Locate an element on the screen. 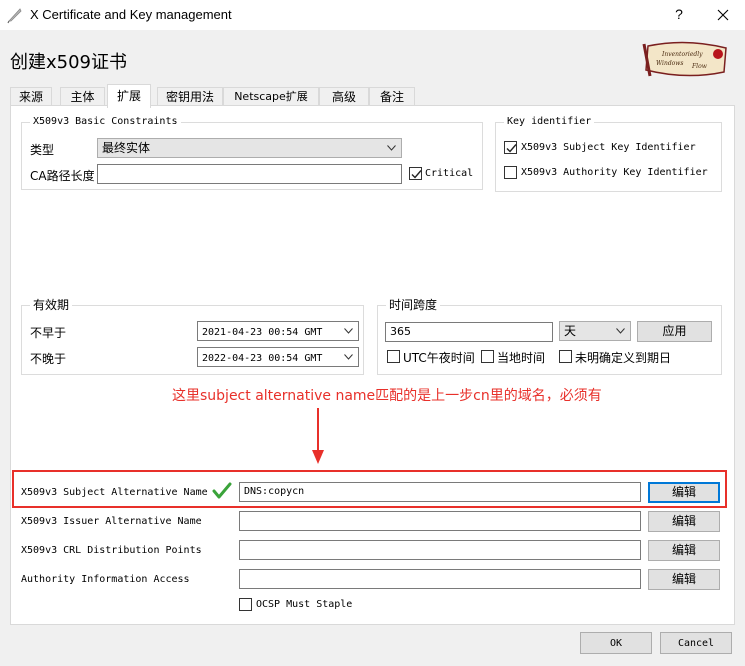  local-time-checkbox is located at coordinates (487, 356).